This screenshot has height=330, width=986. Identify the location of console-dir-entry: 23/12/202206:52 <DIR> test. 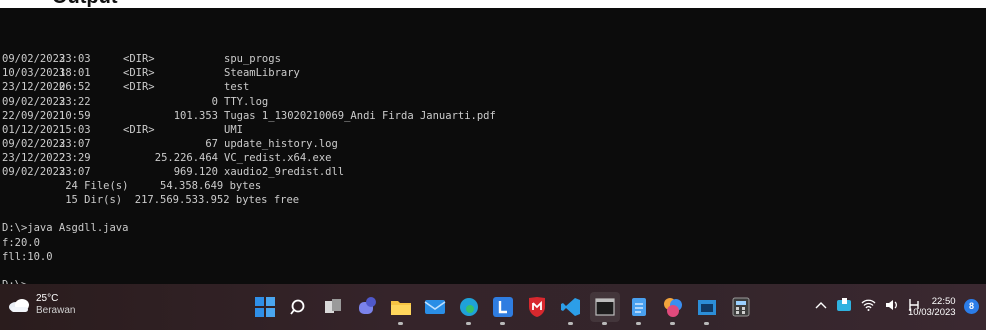
(249, 87).